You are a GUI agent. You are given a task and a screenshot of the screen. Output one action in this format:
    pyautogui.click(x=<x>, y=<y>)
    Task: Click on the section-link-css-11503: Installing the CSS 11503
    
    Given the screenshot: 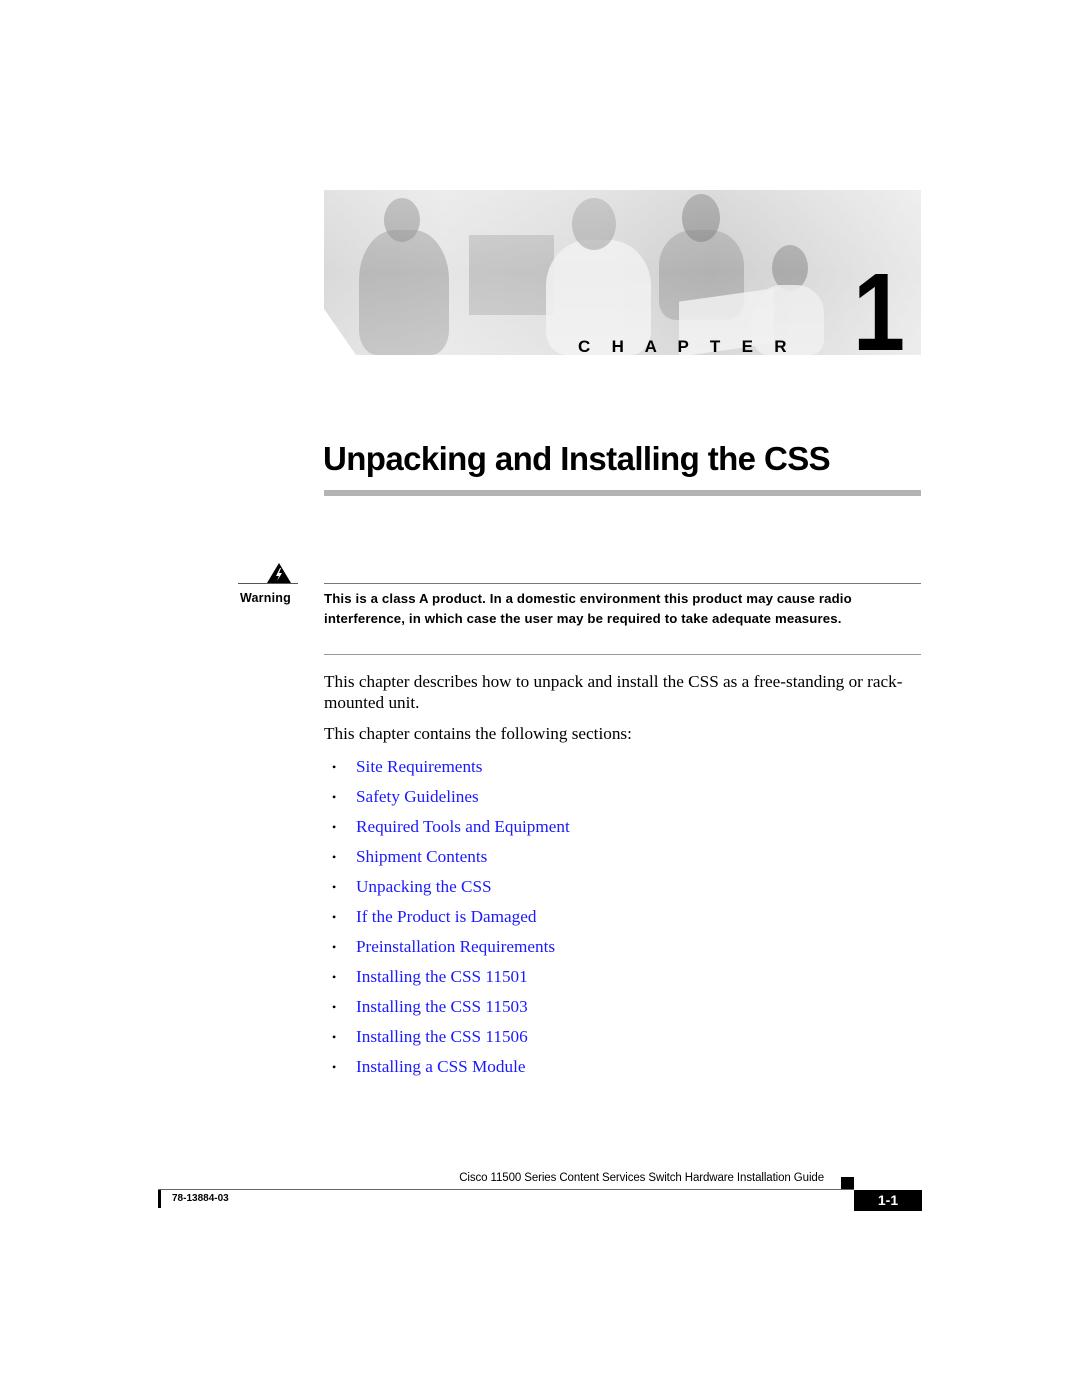 What is the action you would take?
    pyautogui.click(x=442, y=1007)
    